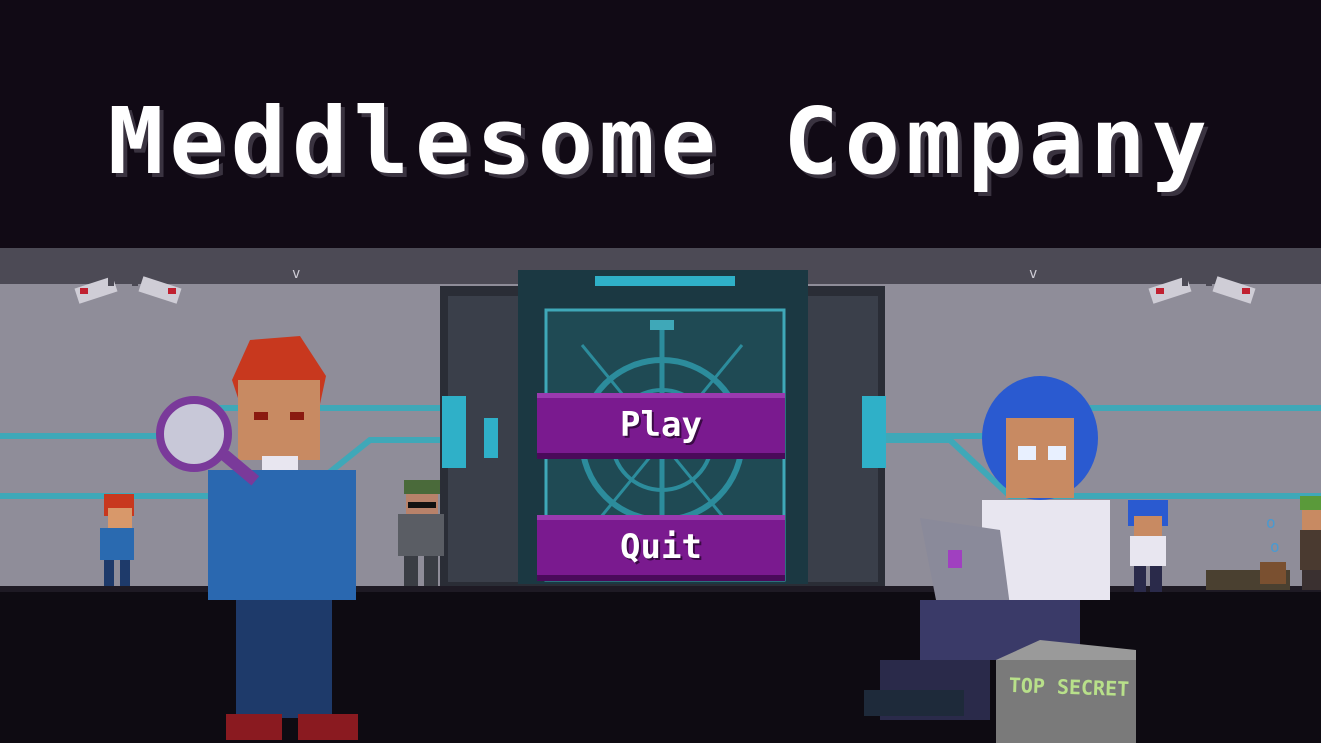 The width and height of the screenshot is (1321, 743). I want to click on game-title: Meddlesome Company, so click(660, 141).